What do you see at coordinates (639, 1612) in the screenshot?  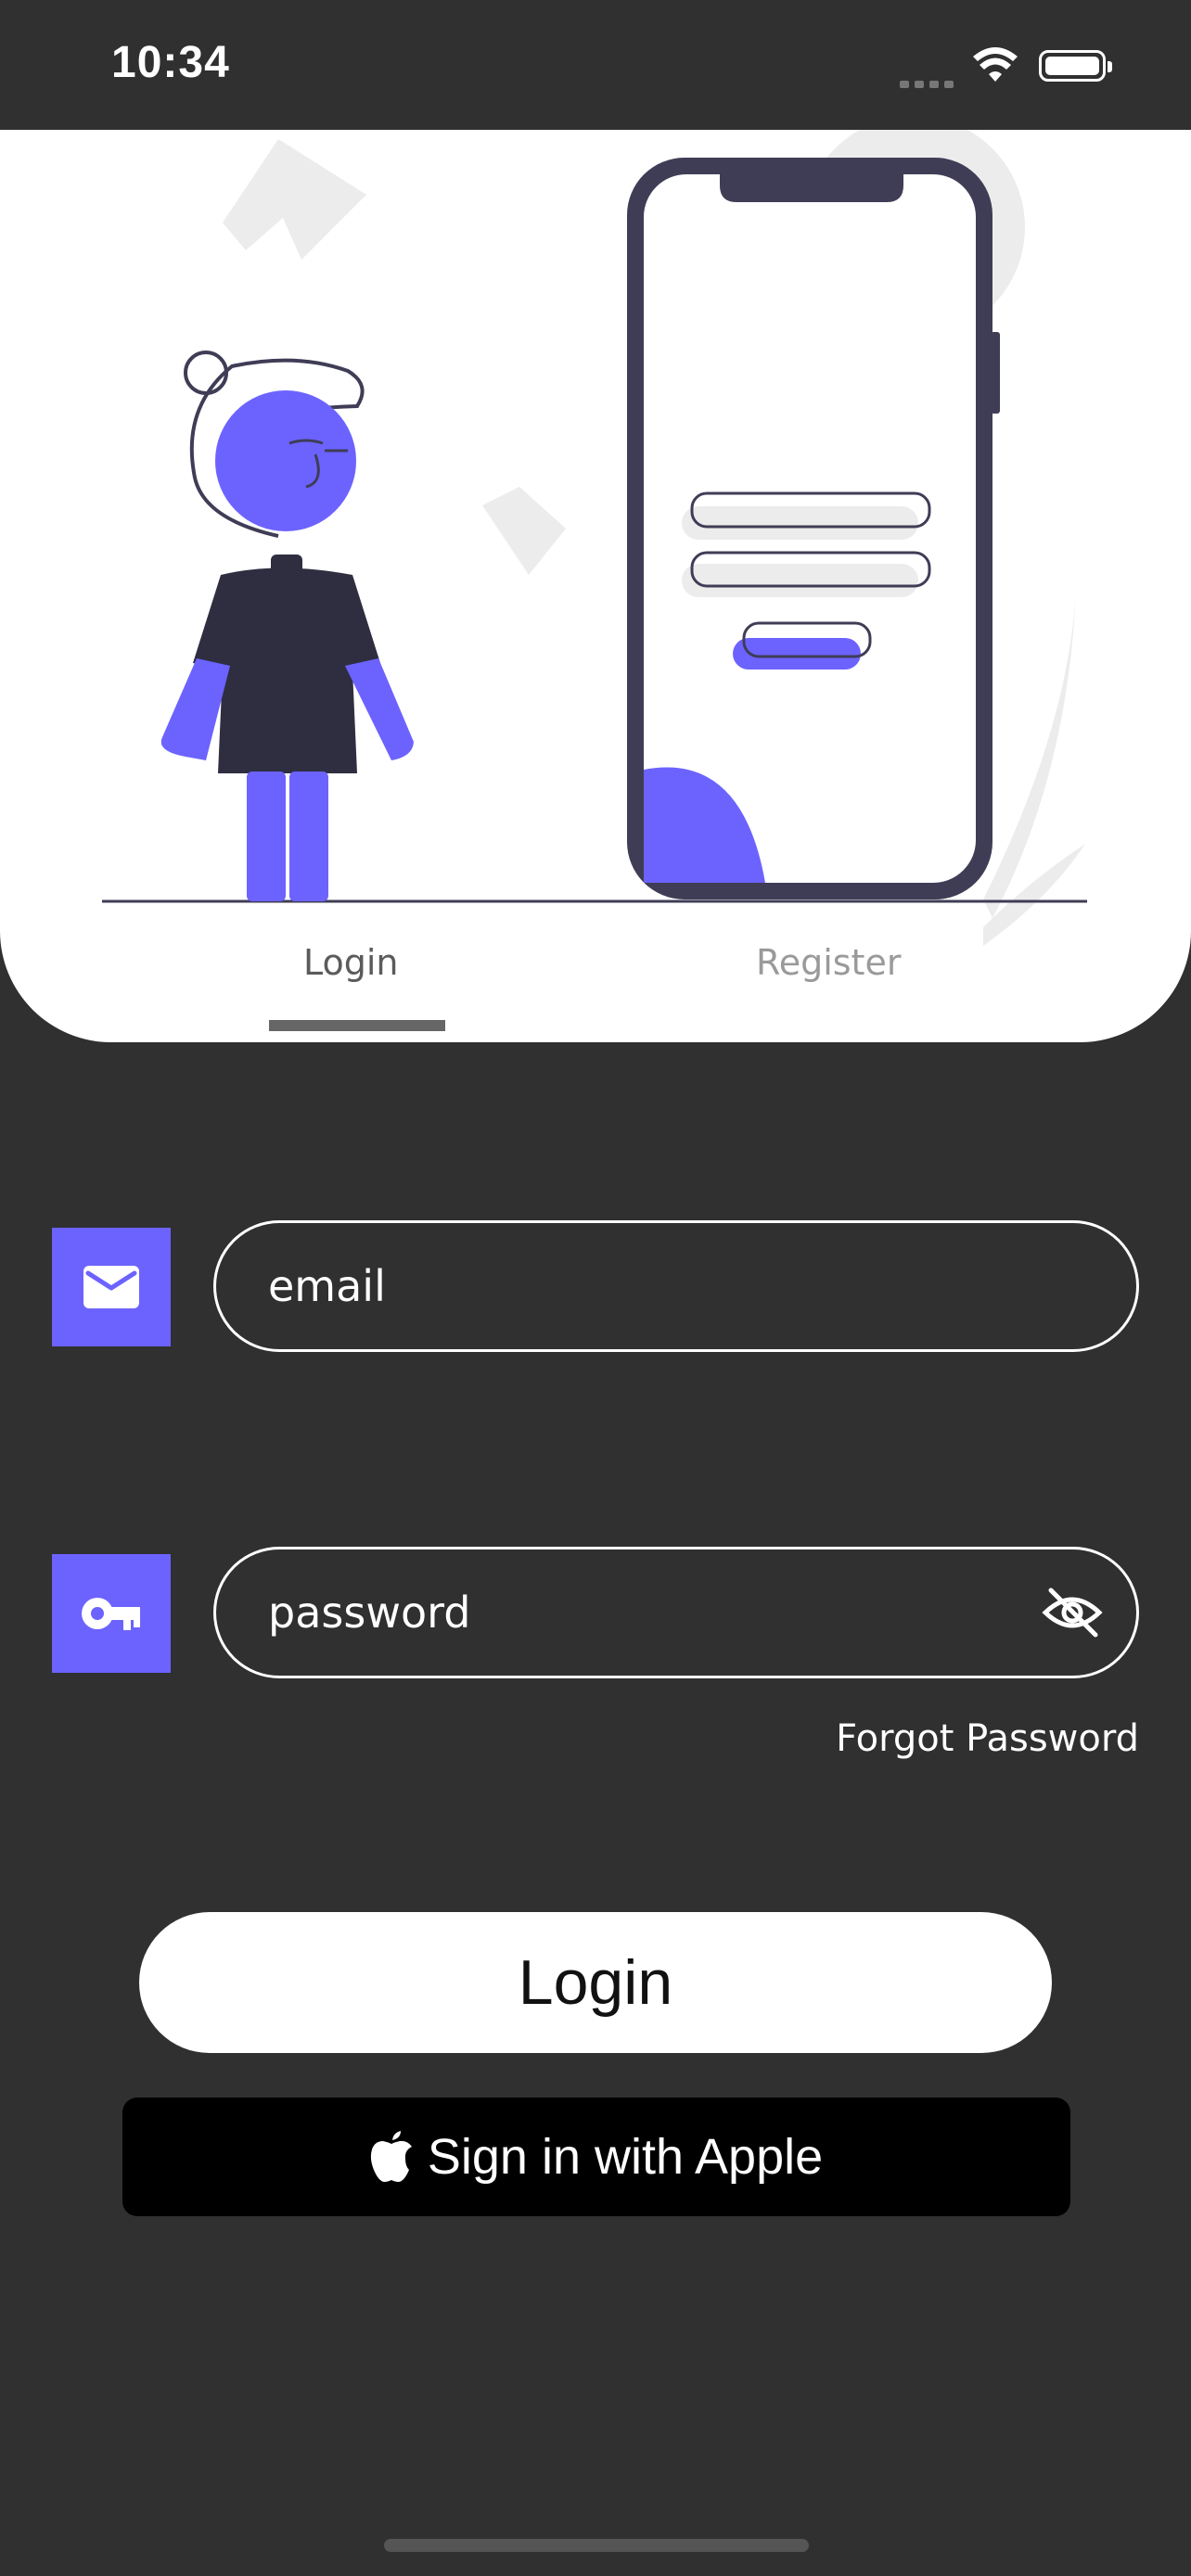 I see `password-input` at bounding box center [639, 1612].